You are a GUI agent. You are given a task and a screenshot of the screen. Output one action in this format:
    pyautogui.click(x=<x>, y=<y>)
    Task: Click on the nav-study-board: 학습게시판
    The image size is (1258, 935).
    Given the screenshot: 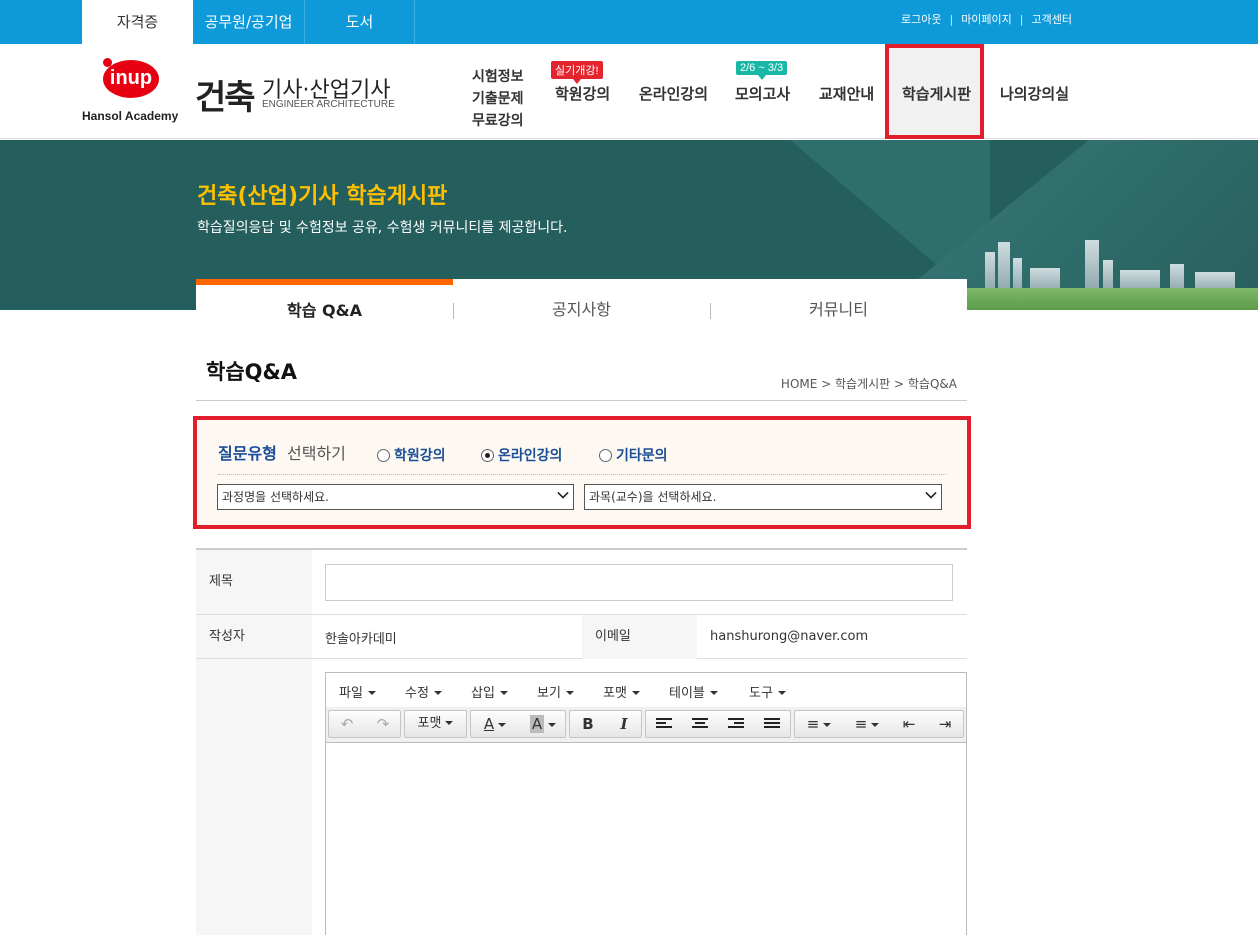 What is the action you would take?
    pyautogui.click(x=936, y=93)
    